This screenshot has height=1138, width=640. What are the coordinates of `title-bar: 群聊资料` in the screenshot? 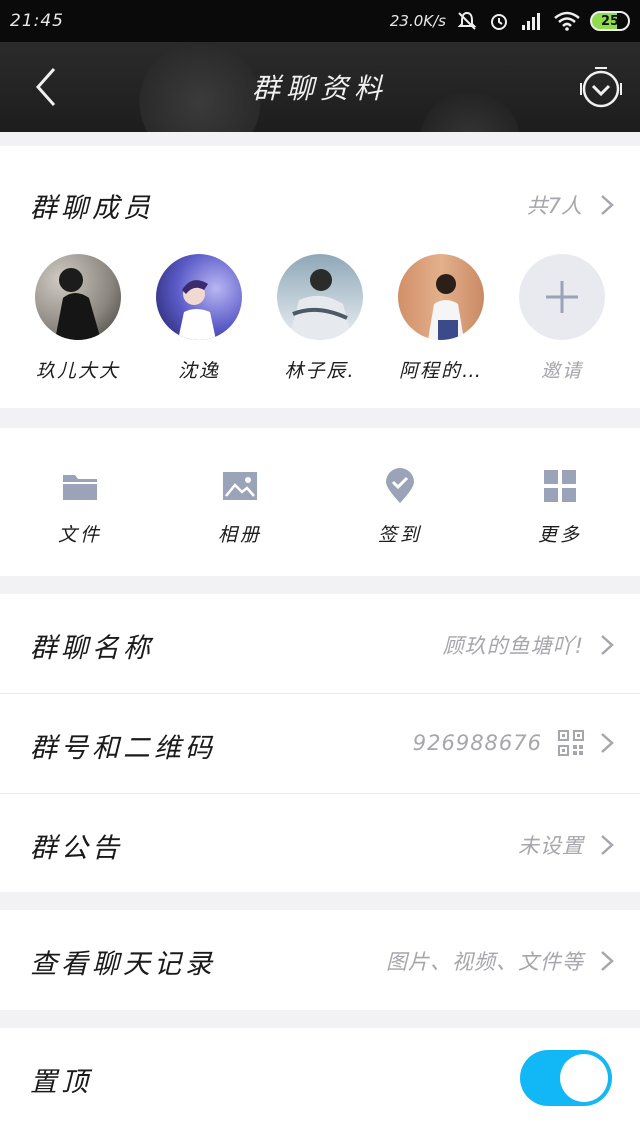 It's located at (320, 87).